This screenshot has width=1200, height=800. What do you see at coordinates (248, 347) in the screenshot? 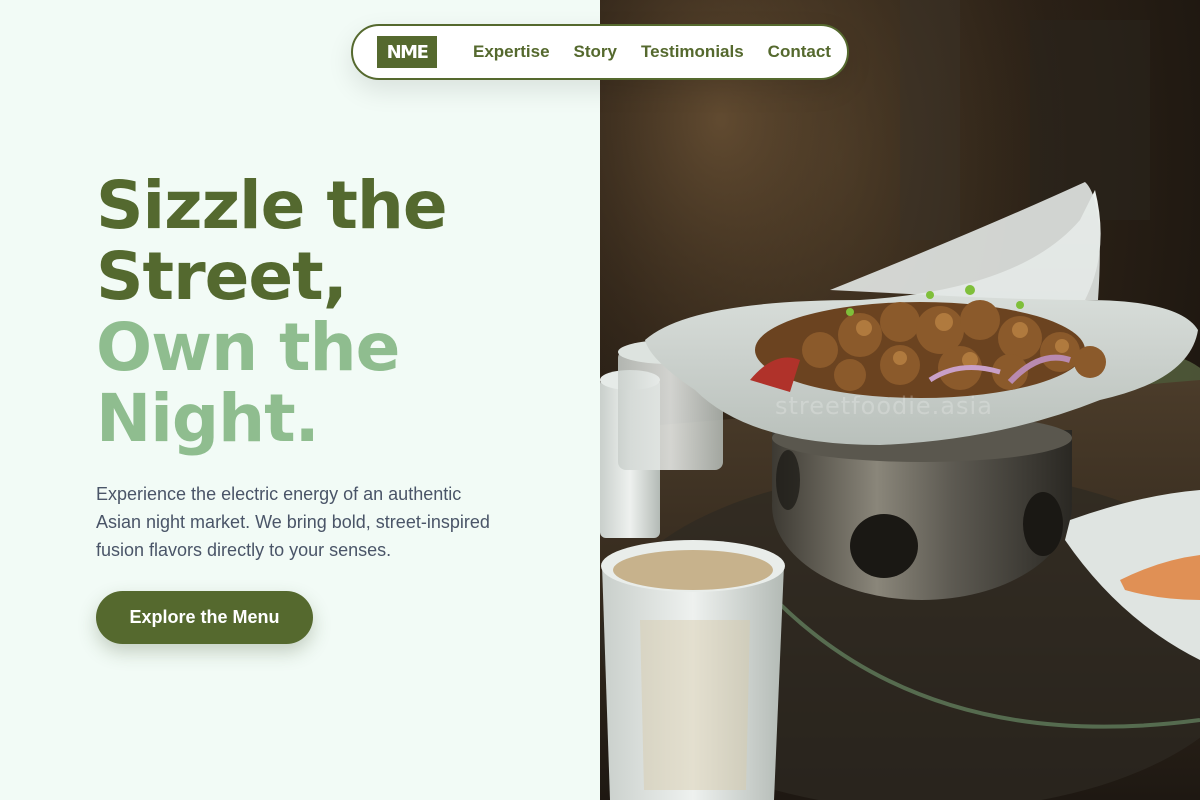
I see `headline-line-3: Own the` at bounding box center [248, 347].